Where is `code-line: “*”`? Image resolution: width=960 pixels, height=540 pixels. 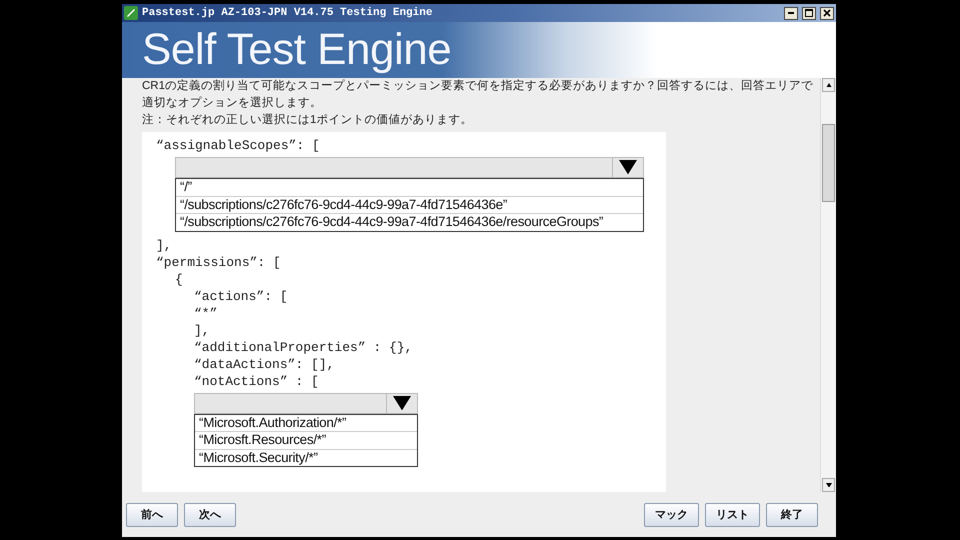
code-line: “*” is located at coordinates (206, 313).